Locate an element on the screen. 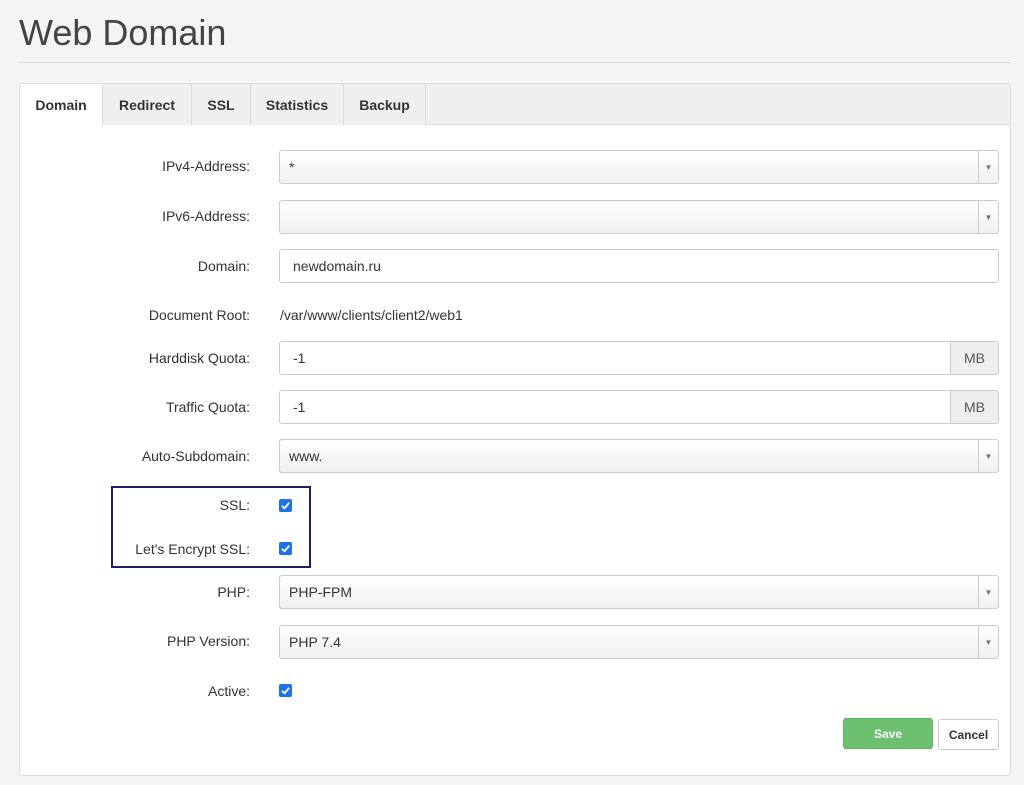 This screenshot has height=785, width=1024. harddisk-quota-input: -1 is located at coordinates (615, 358).